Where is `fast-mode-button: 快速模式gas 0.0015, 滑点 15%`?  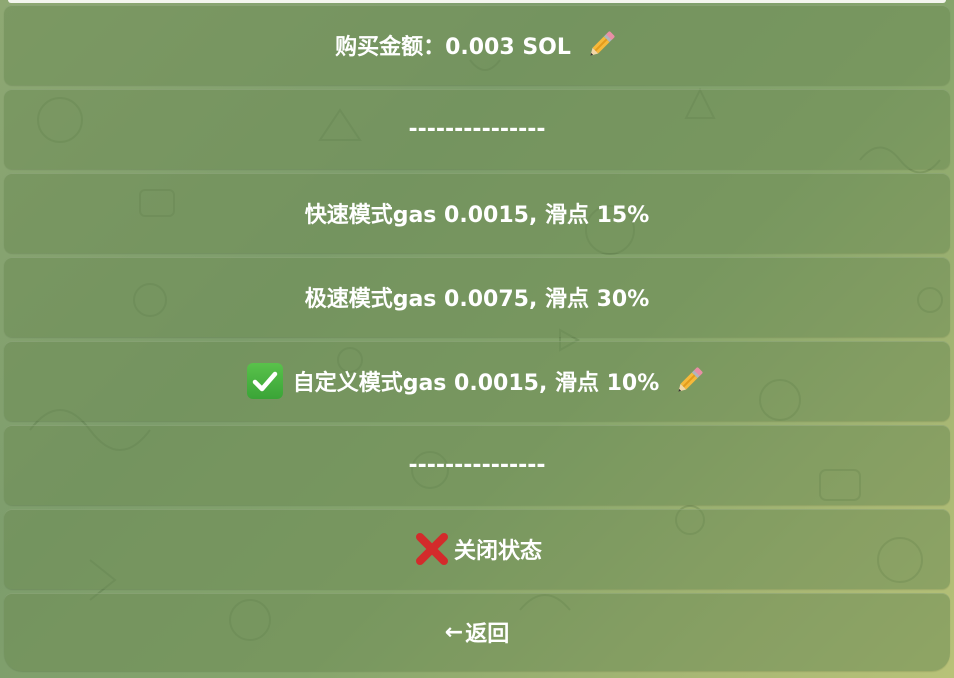 fast-mode-button: 快速模式gas 0.0015, 滑点 15% is located at coordinates (477, 213).